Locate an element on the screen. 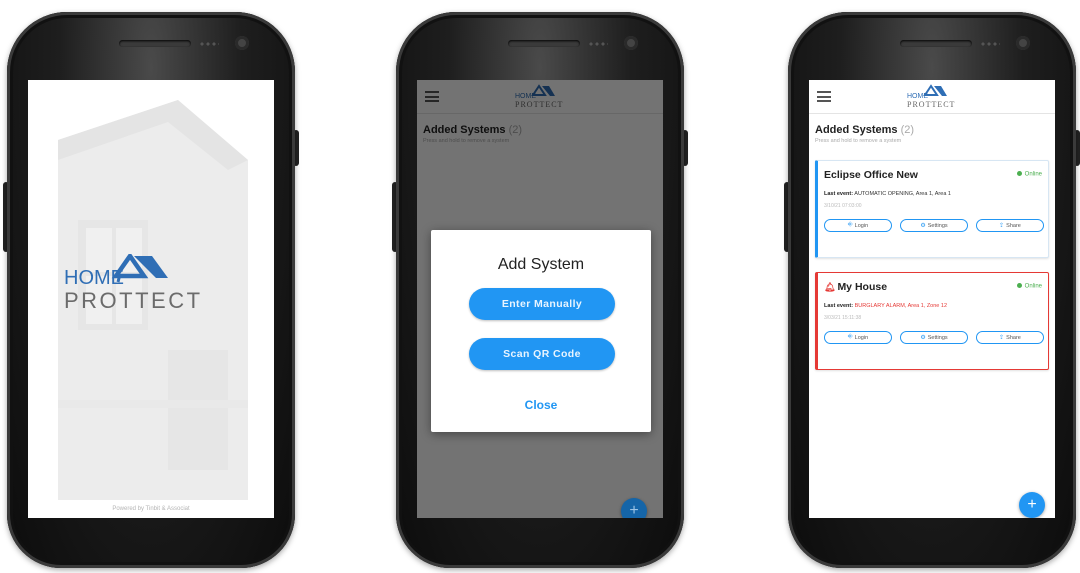 The height and width of the screenshot is (573, 1080). logo-word-prottect: PROTTECT is located at coordinates (133, 300).